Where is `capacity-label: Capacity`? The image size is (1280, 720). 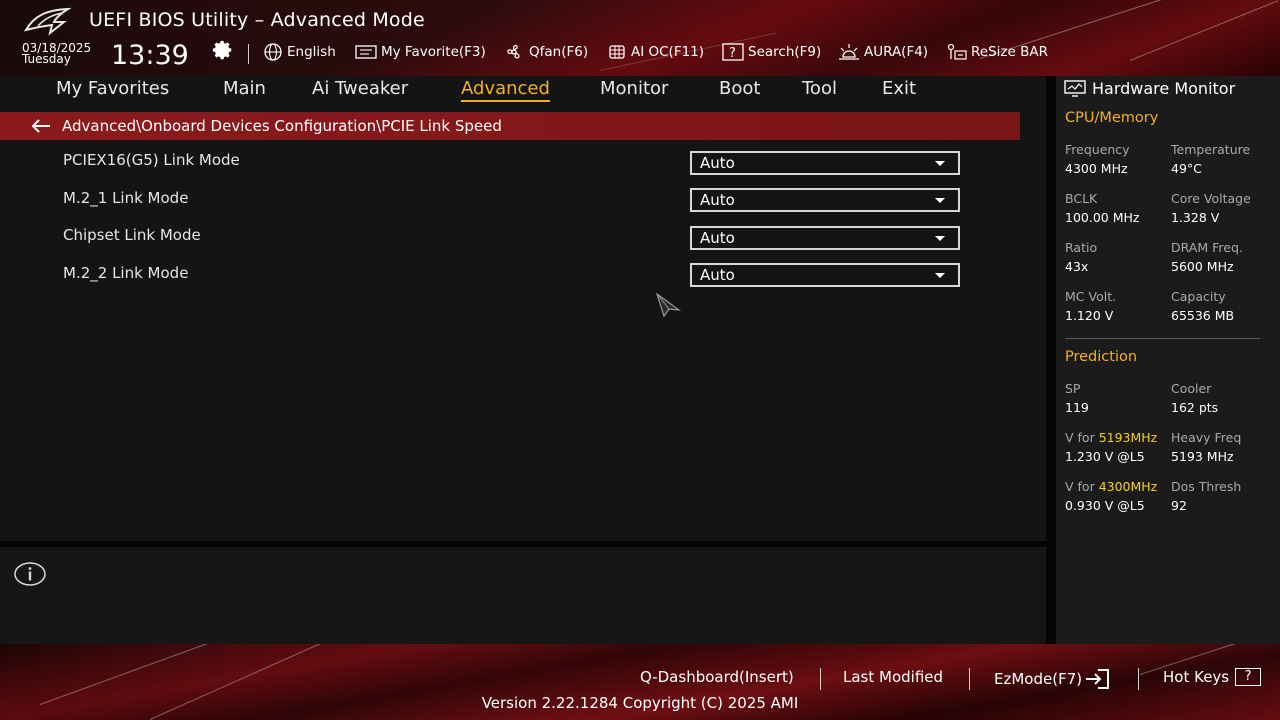 capacity-label: Capacity is located at coordinates (1198, 296).